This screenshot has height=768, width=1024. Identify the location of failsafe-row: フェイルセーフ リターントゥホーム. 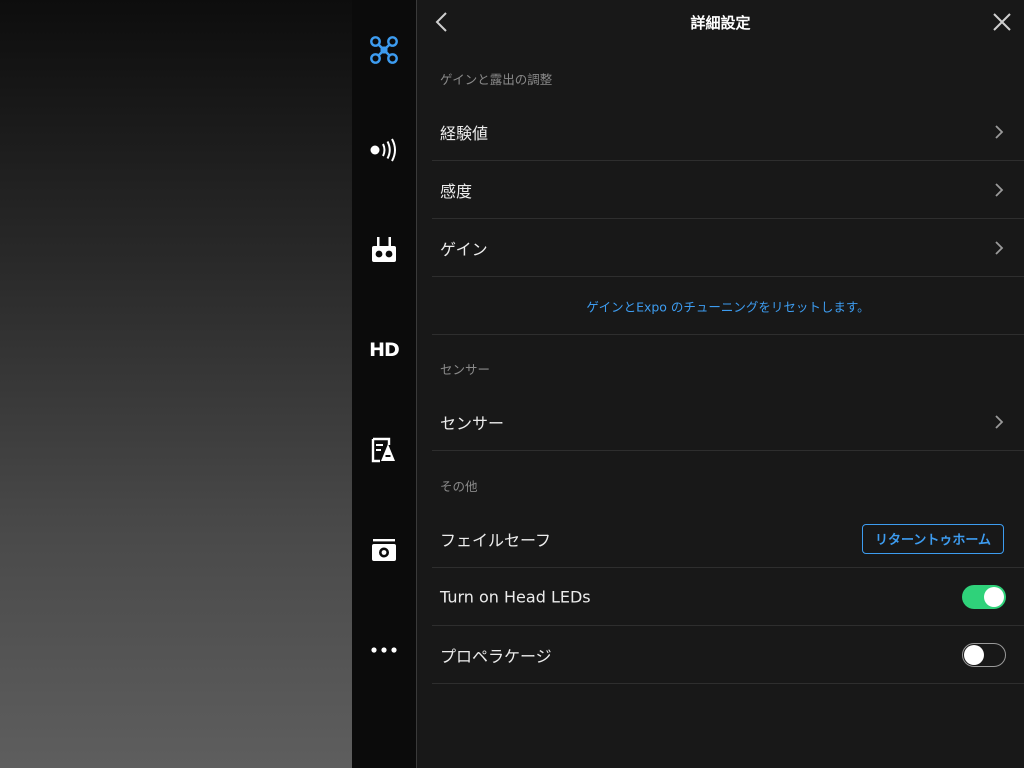
(728, 539).